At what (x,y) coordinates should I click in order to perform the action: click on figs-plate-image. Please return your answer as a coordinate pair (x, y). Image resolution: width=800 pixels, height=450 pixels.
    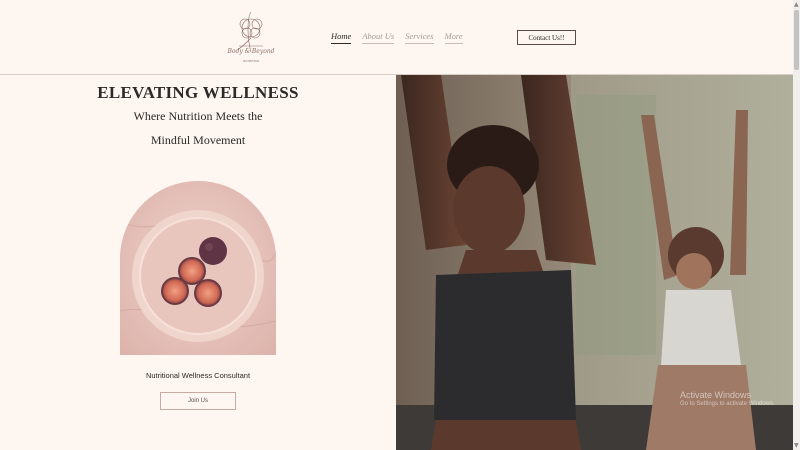
    Looking at the image, I should click on (198, 268).